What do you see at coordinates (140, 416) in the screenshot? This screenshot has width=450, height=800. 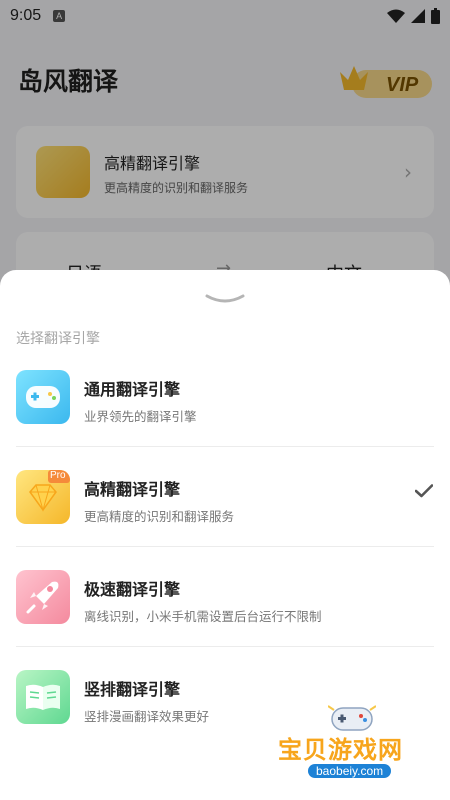 I see `engine-description: 业界领先的翻译引擎` at bounding box center [140, 416].